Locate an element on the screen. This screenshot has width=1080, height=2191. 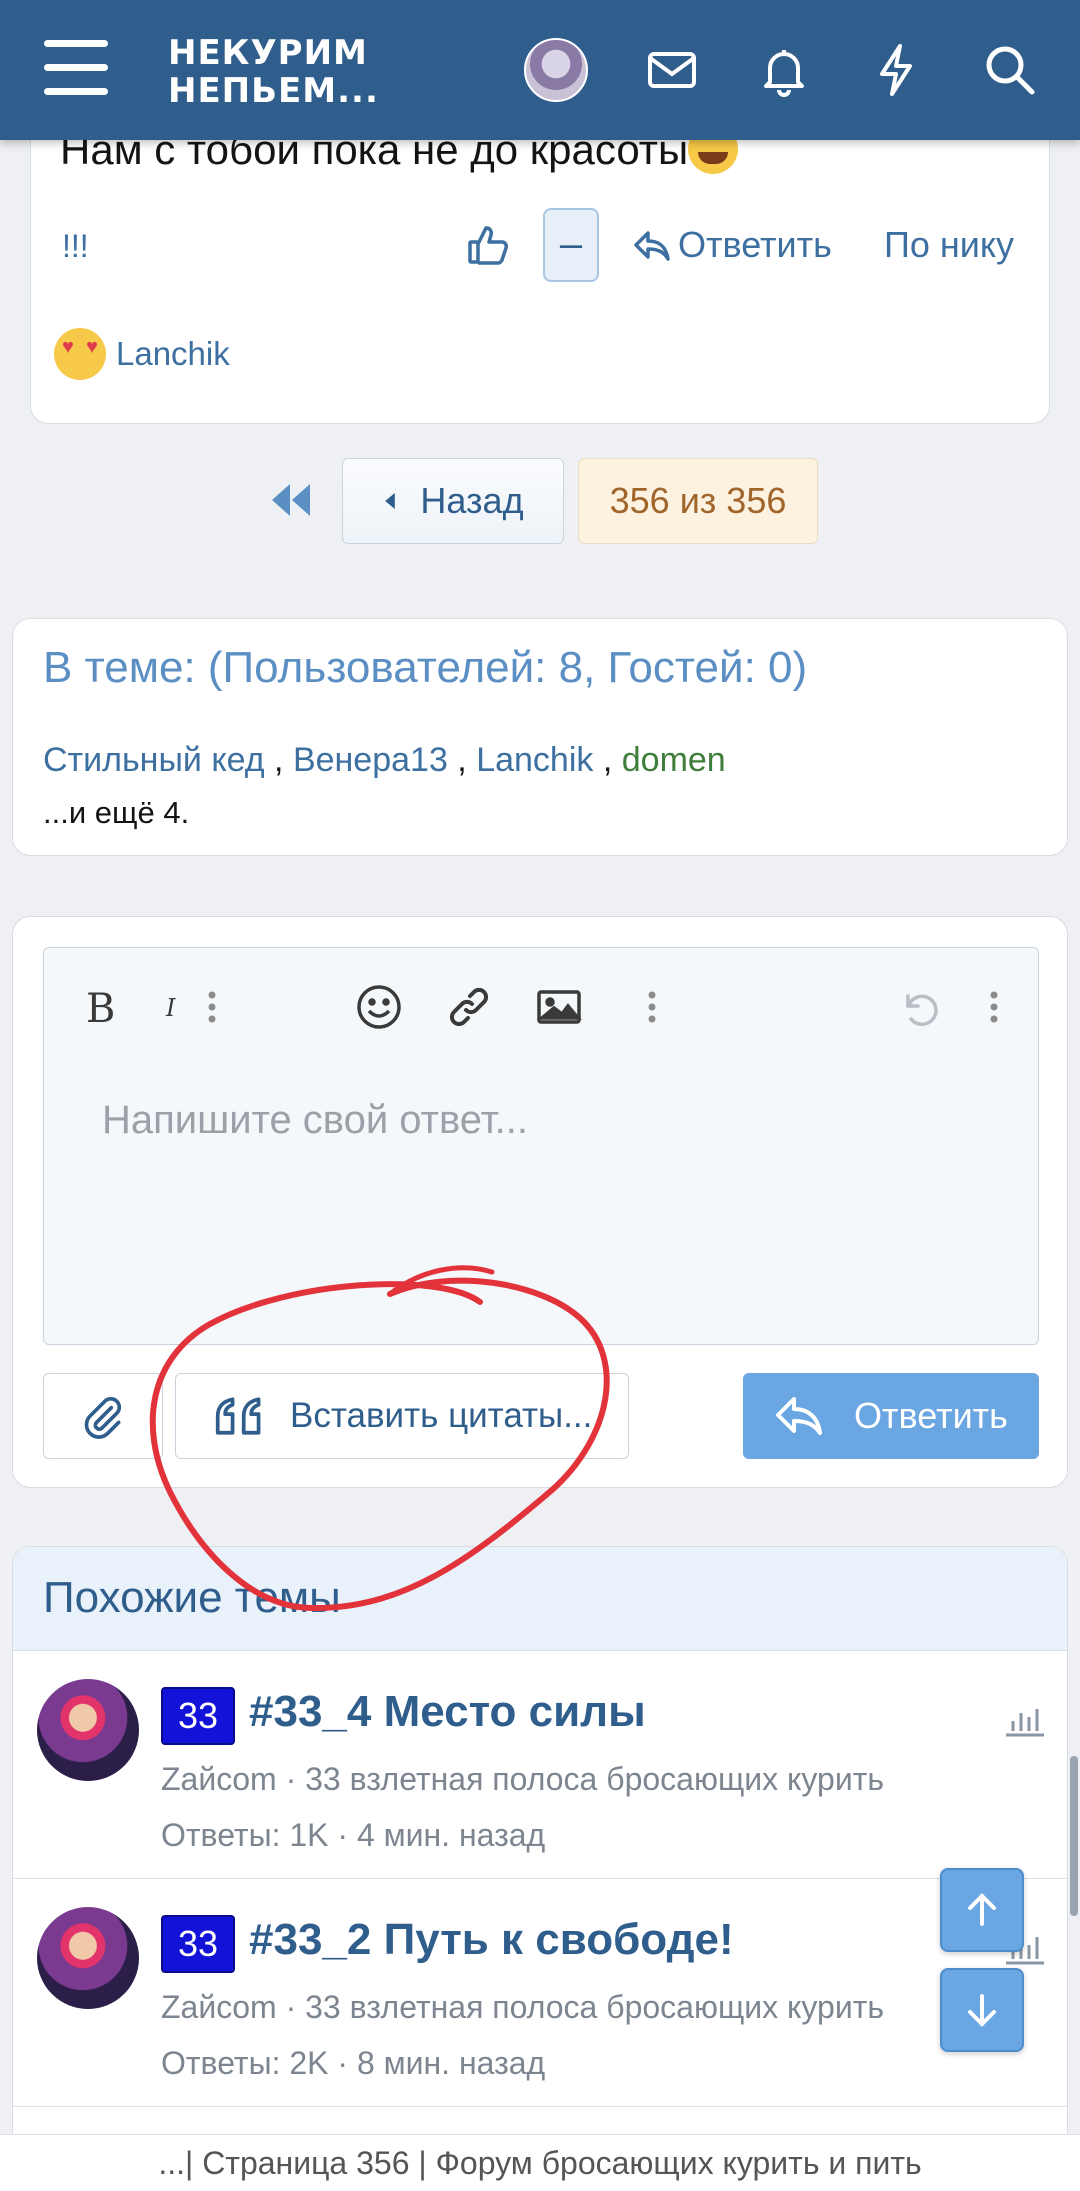
scroll-to-bottom-button is located at coordinates (982, 2010).